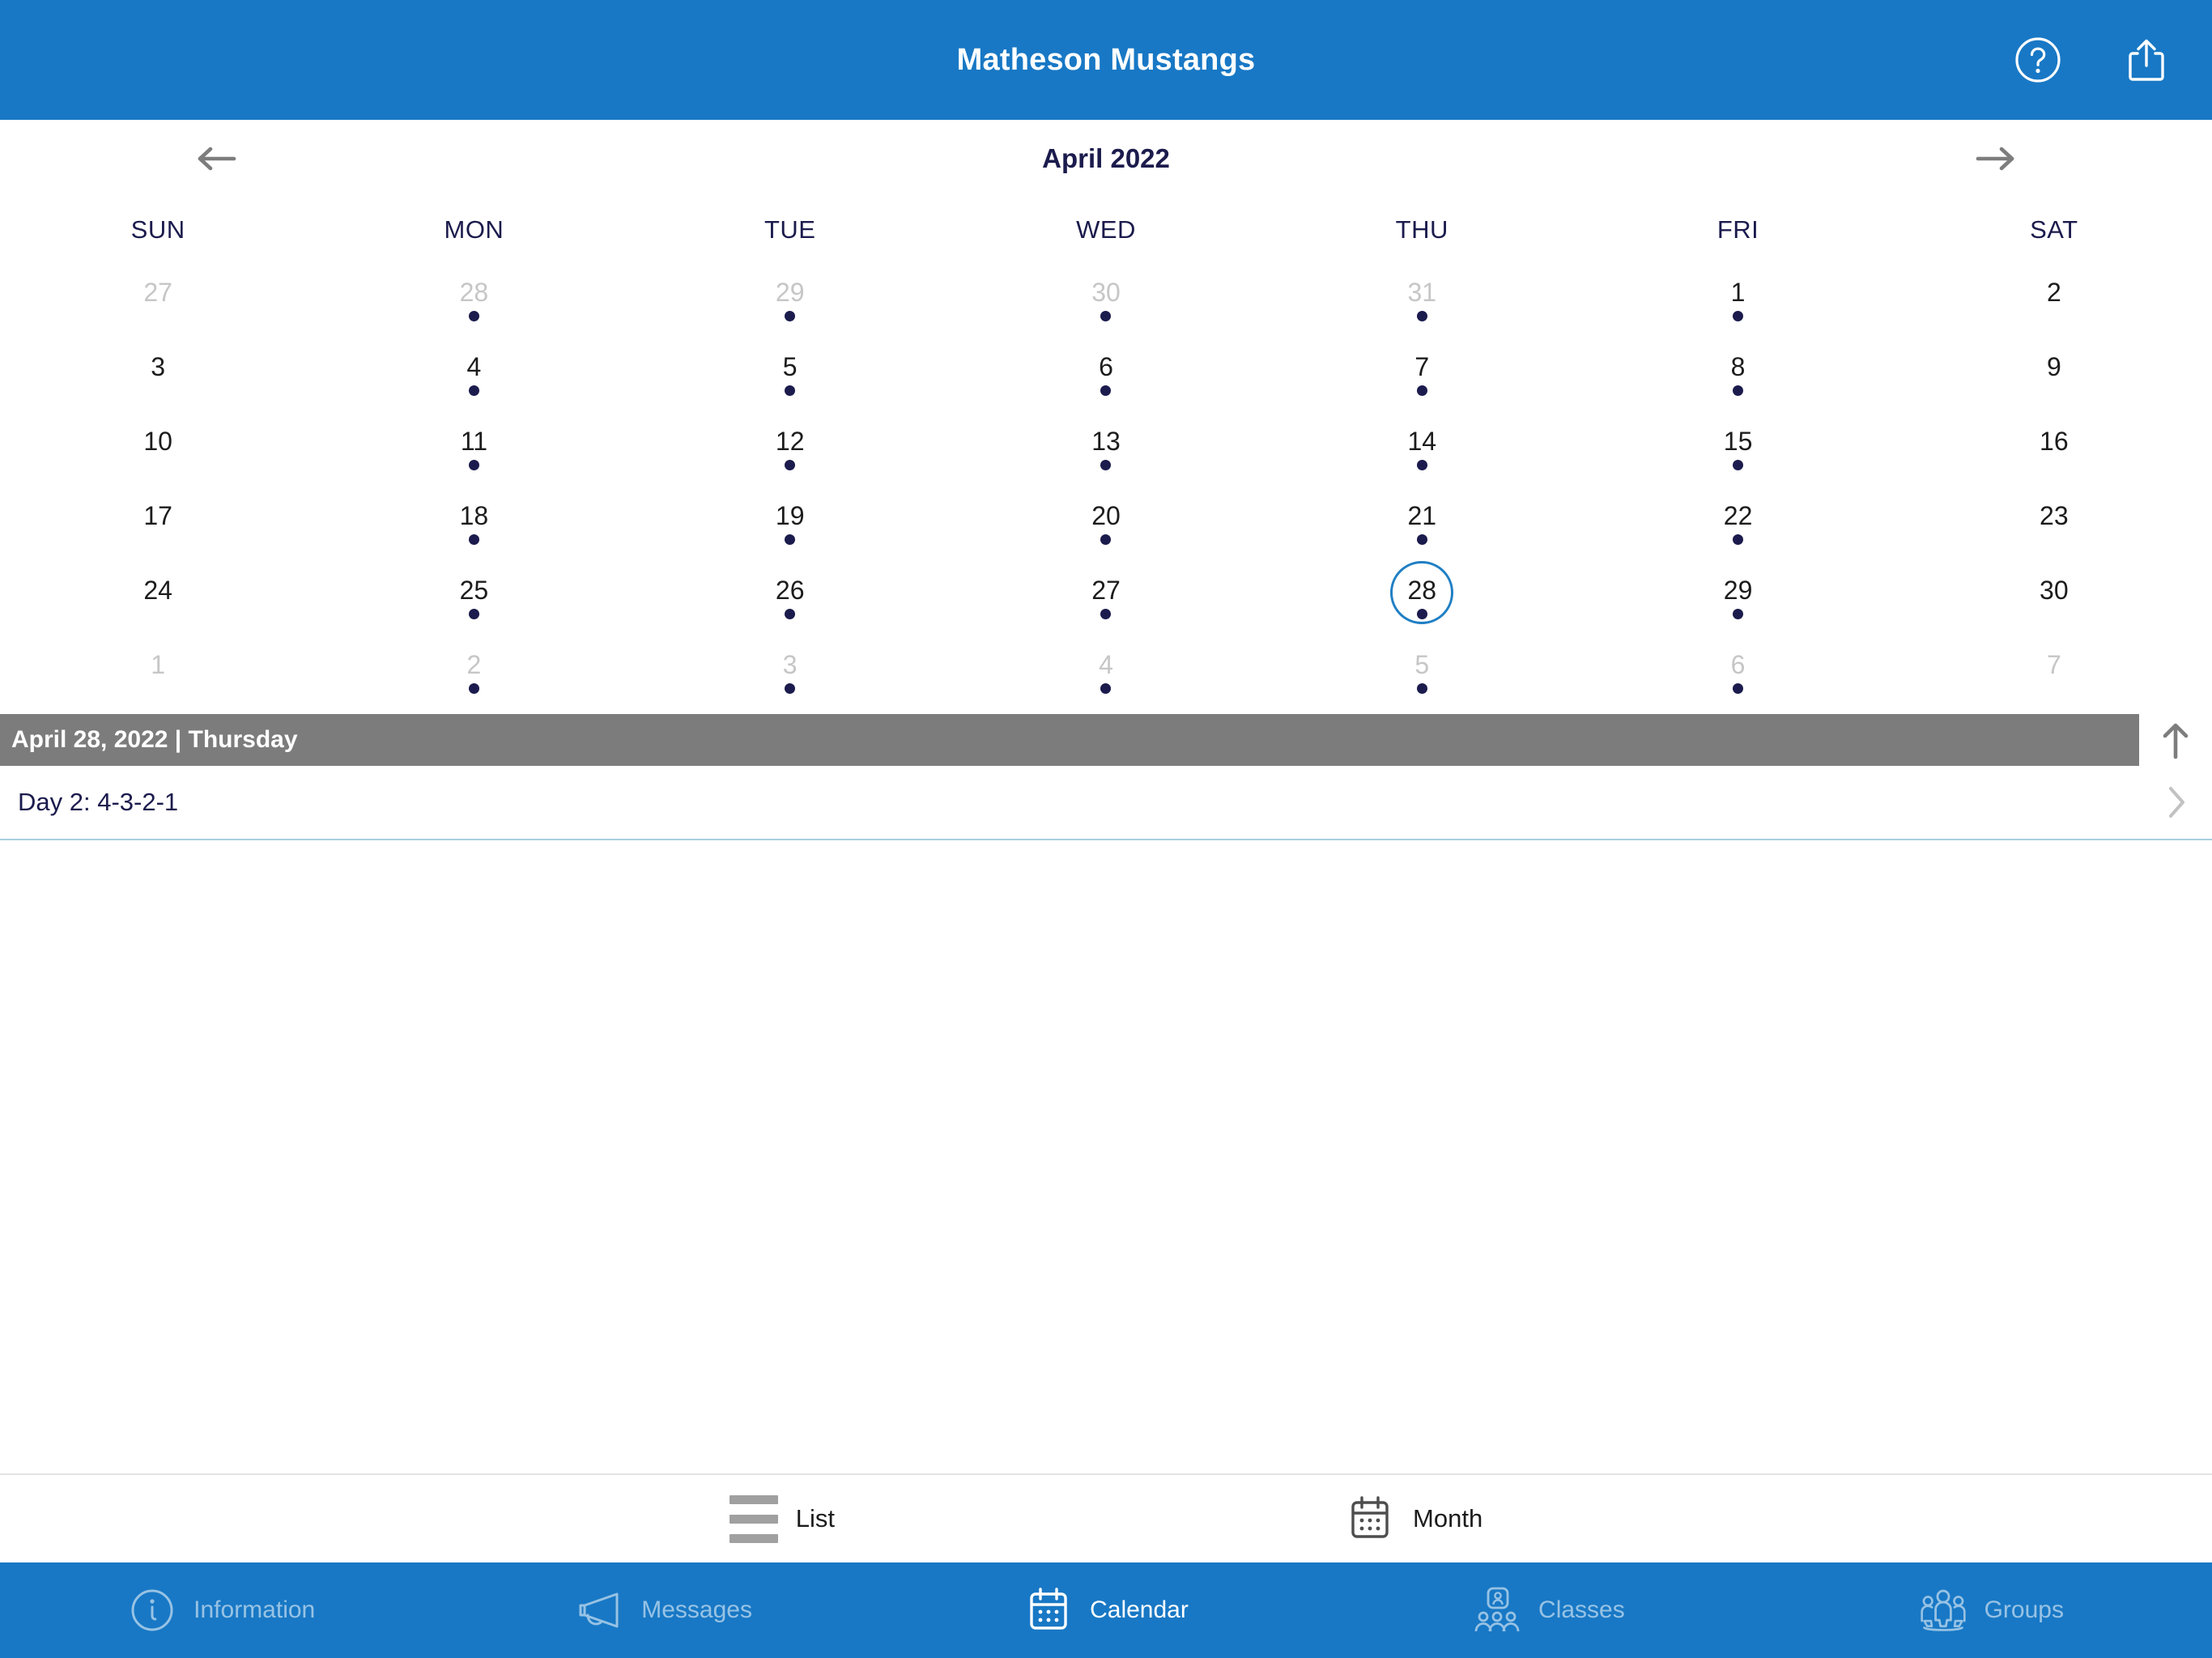  I want to click on view-button-month: Month, so click(1414, 1519).